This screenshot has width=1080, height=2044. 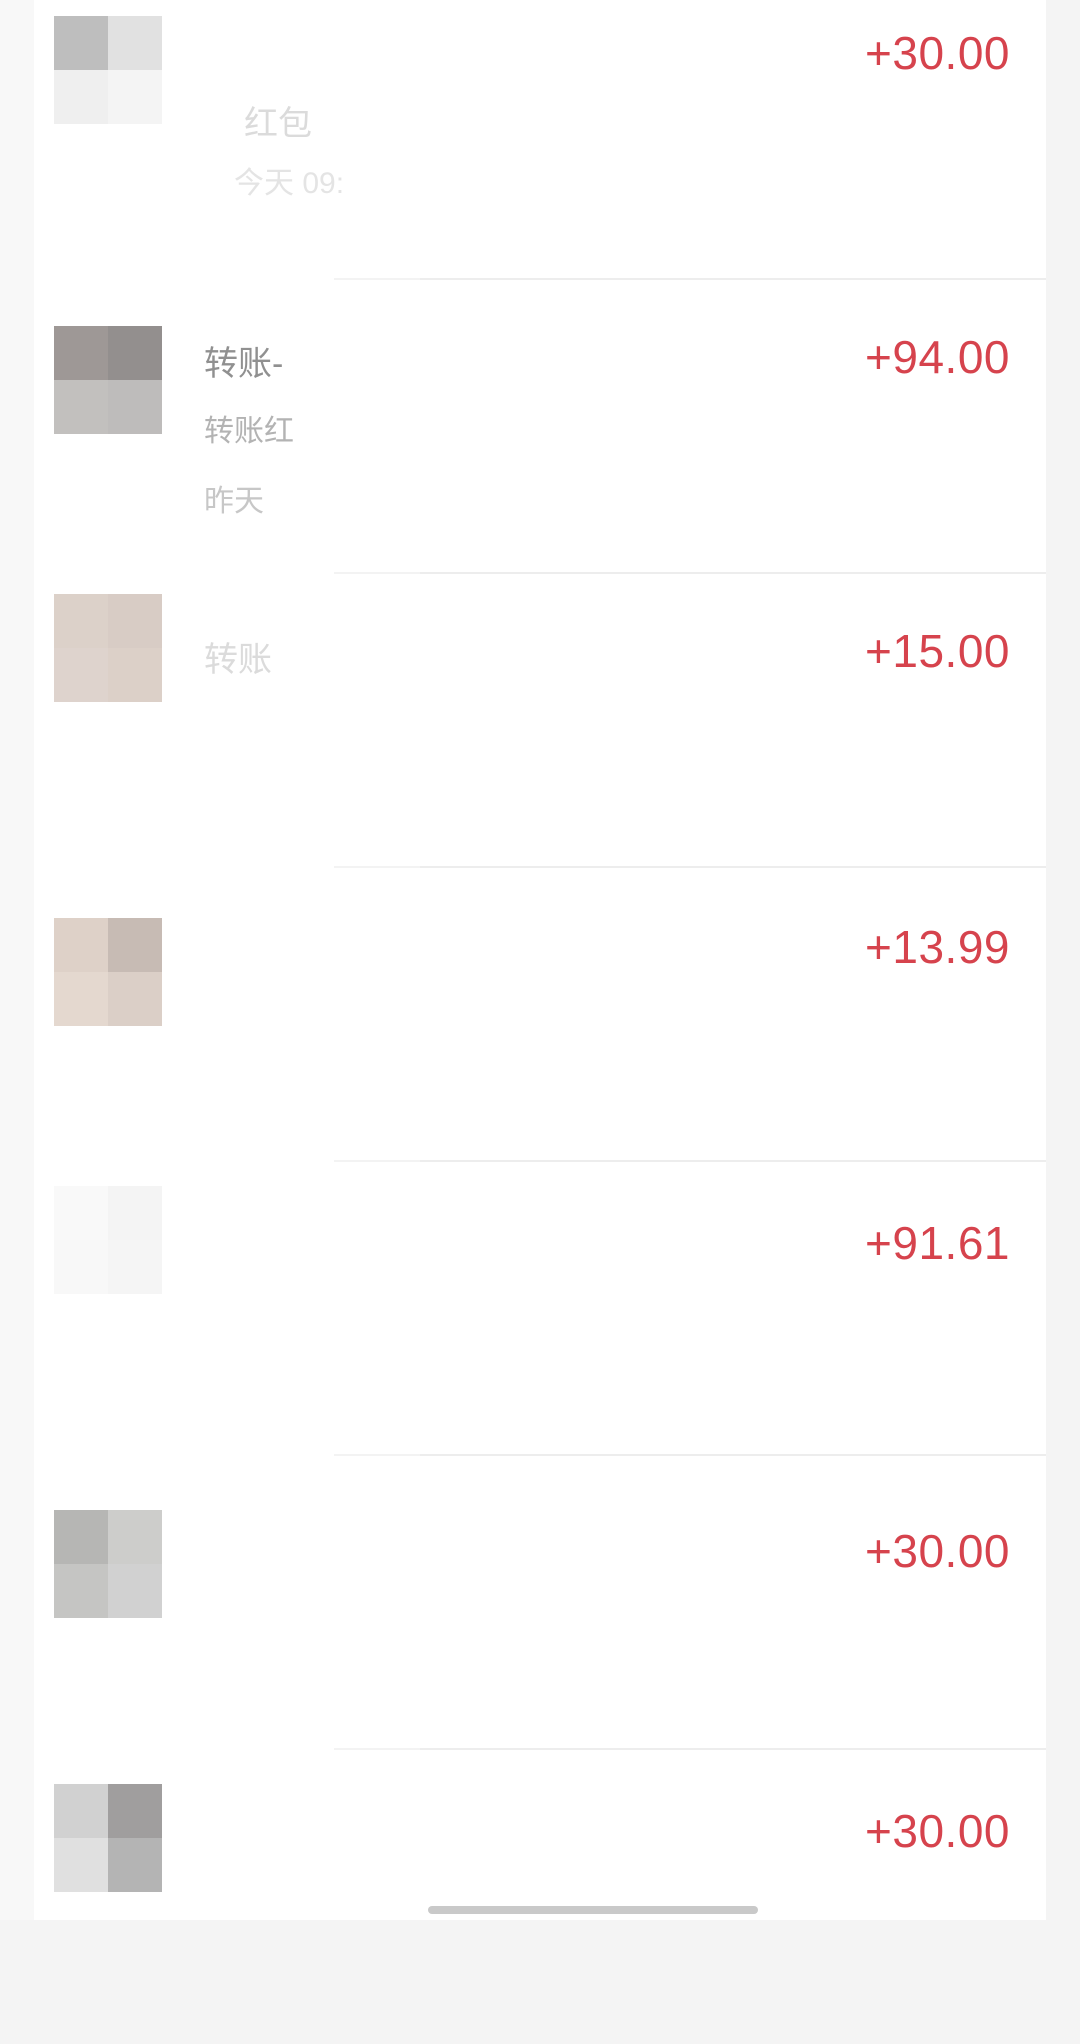 I want to click on transaction-amount: +15.00, so click(x=937, y=651).